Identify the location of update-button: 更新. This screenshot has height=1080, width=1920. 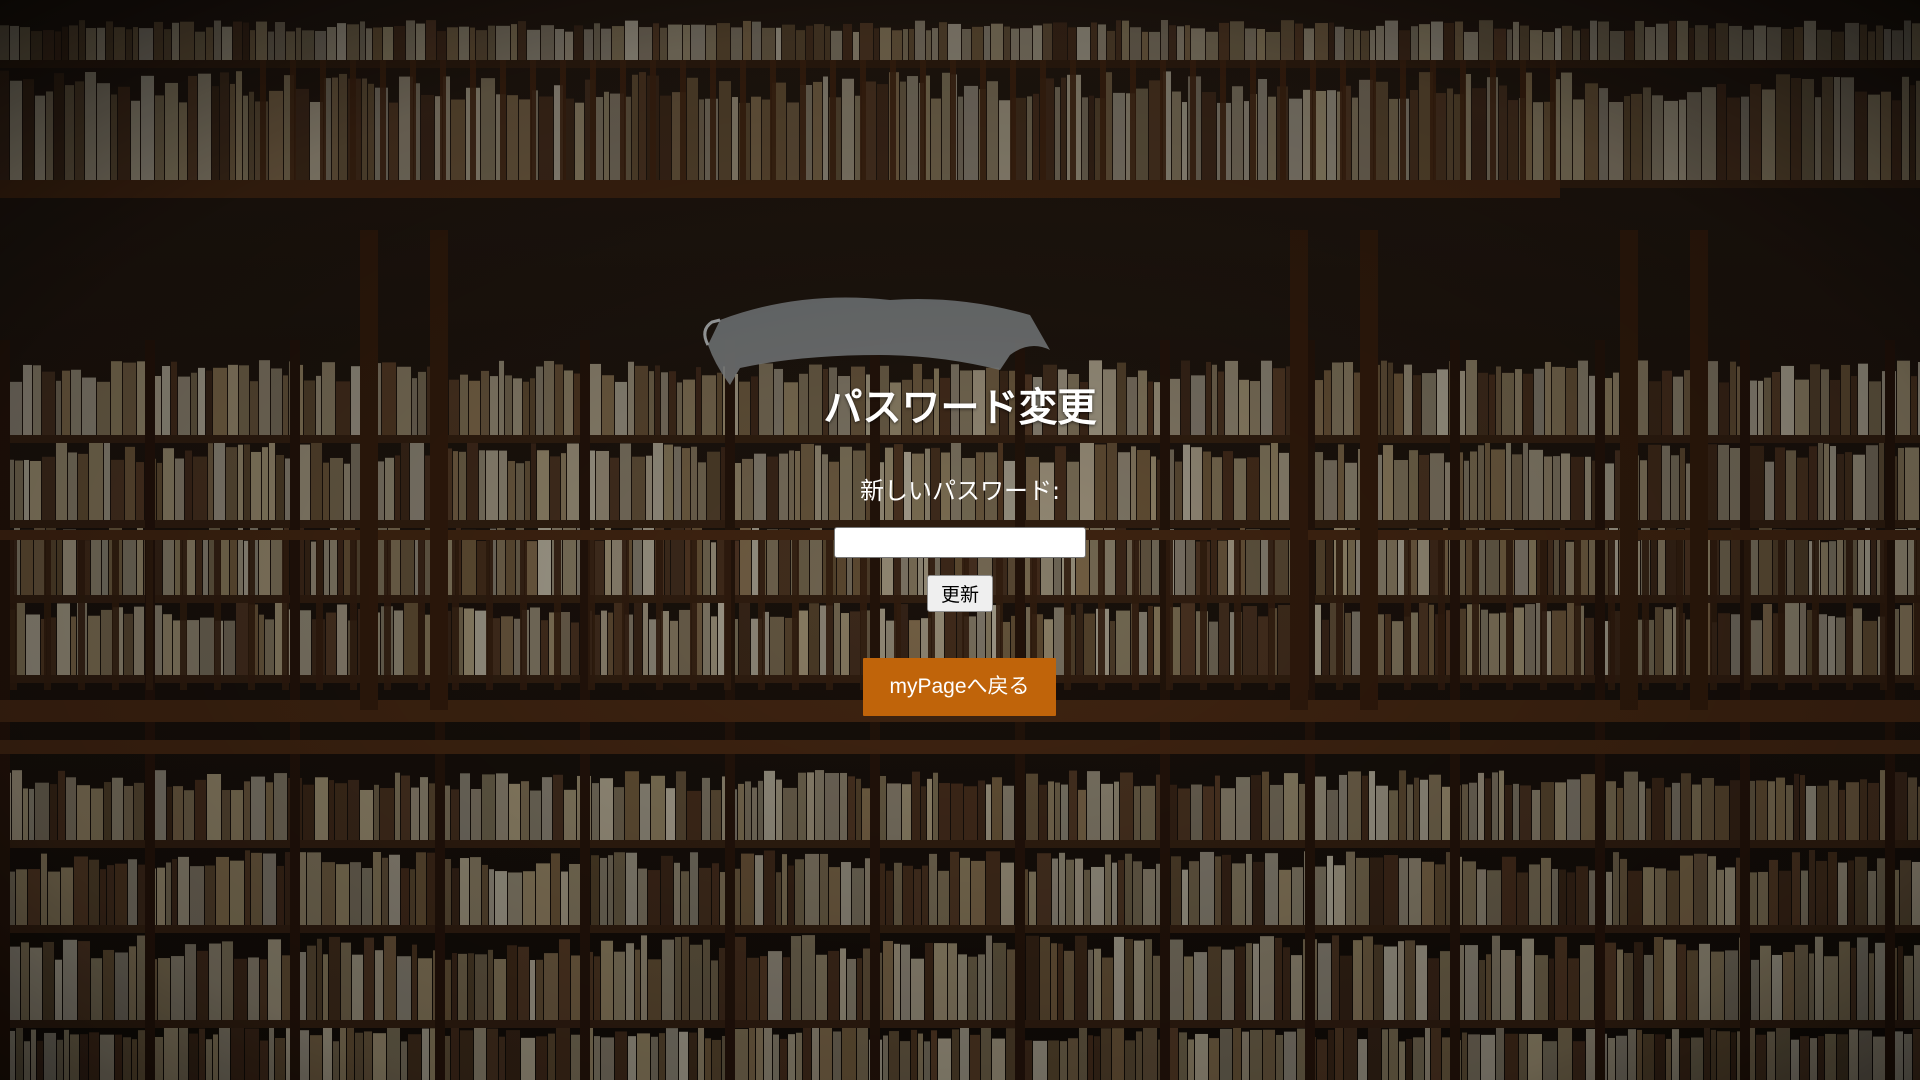
(960, 593).